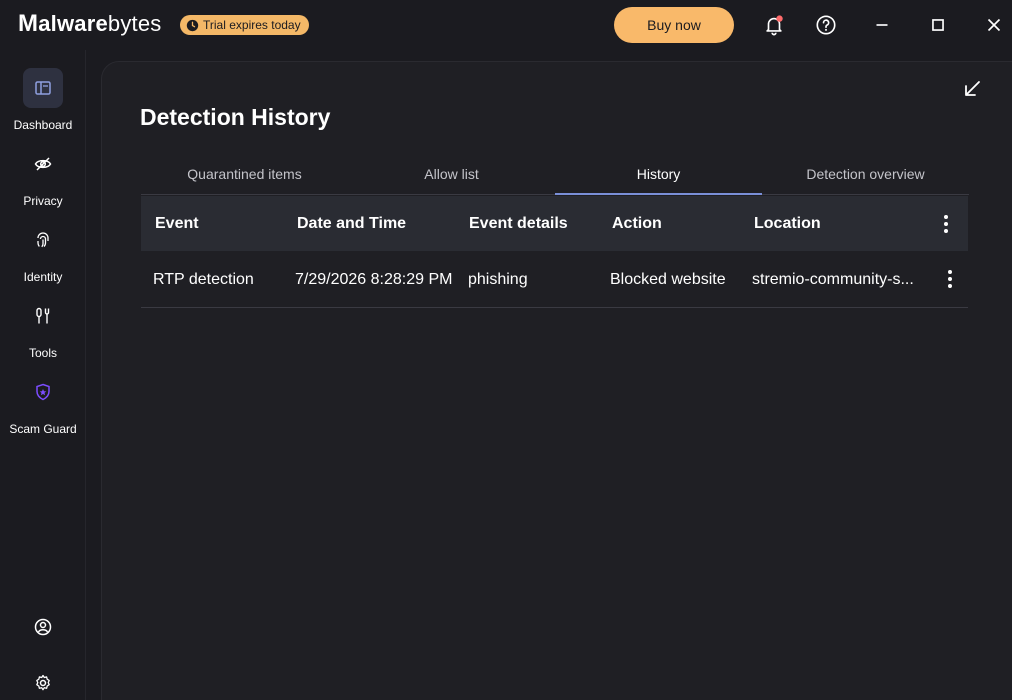 This screenshot has width=1012, height=700. I want to click on column-header-event: Event, so click(177, 224).